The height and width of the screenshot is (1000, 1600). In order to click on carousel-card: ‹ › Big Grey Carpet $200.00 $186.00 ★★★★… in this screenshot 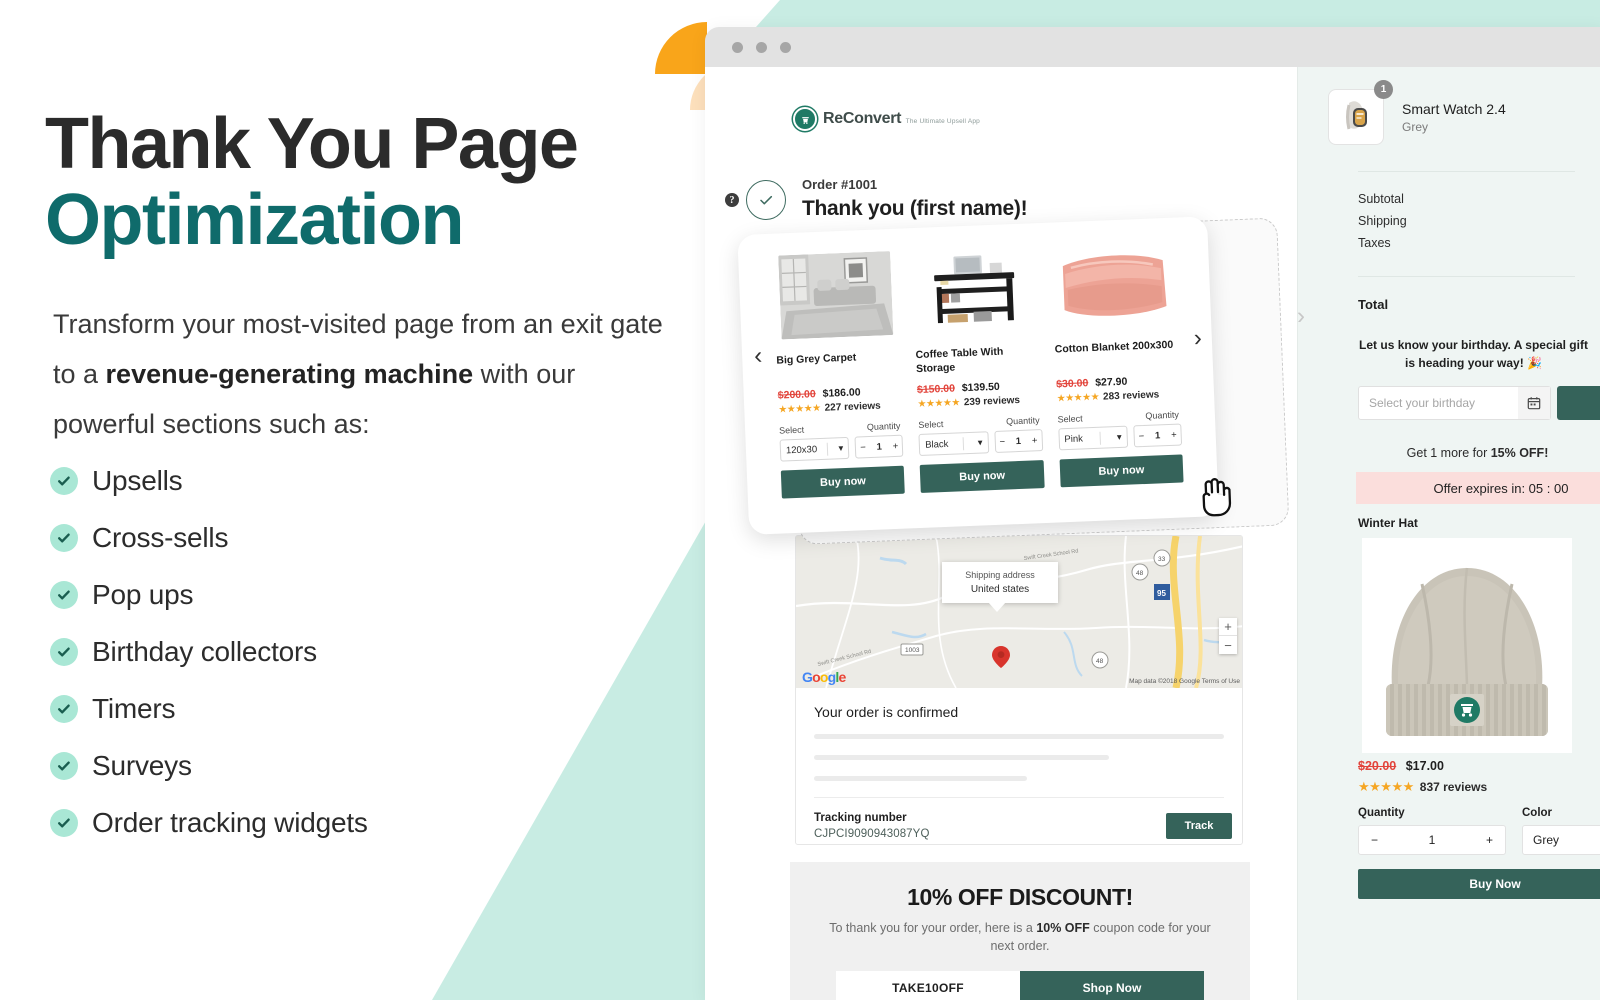, I will do `click(984, 375)`.